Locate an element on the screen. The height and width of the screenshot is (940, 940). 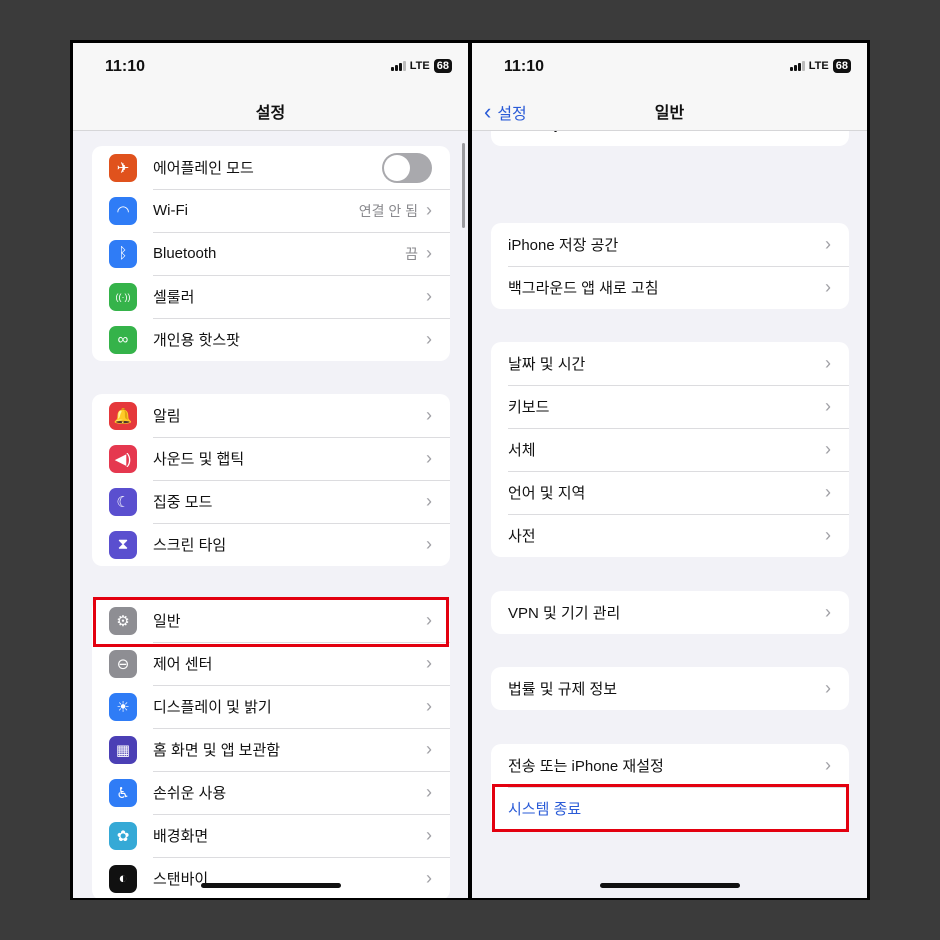
item-label: 개인용 핫스팟 is located at coordinates (196, 340).